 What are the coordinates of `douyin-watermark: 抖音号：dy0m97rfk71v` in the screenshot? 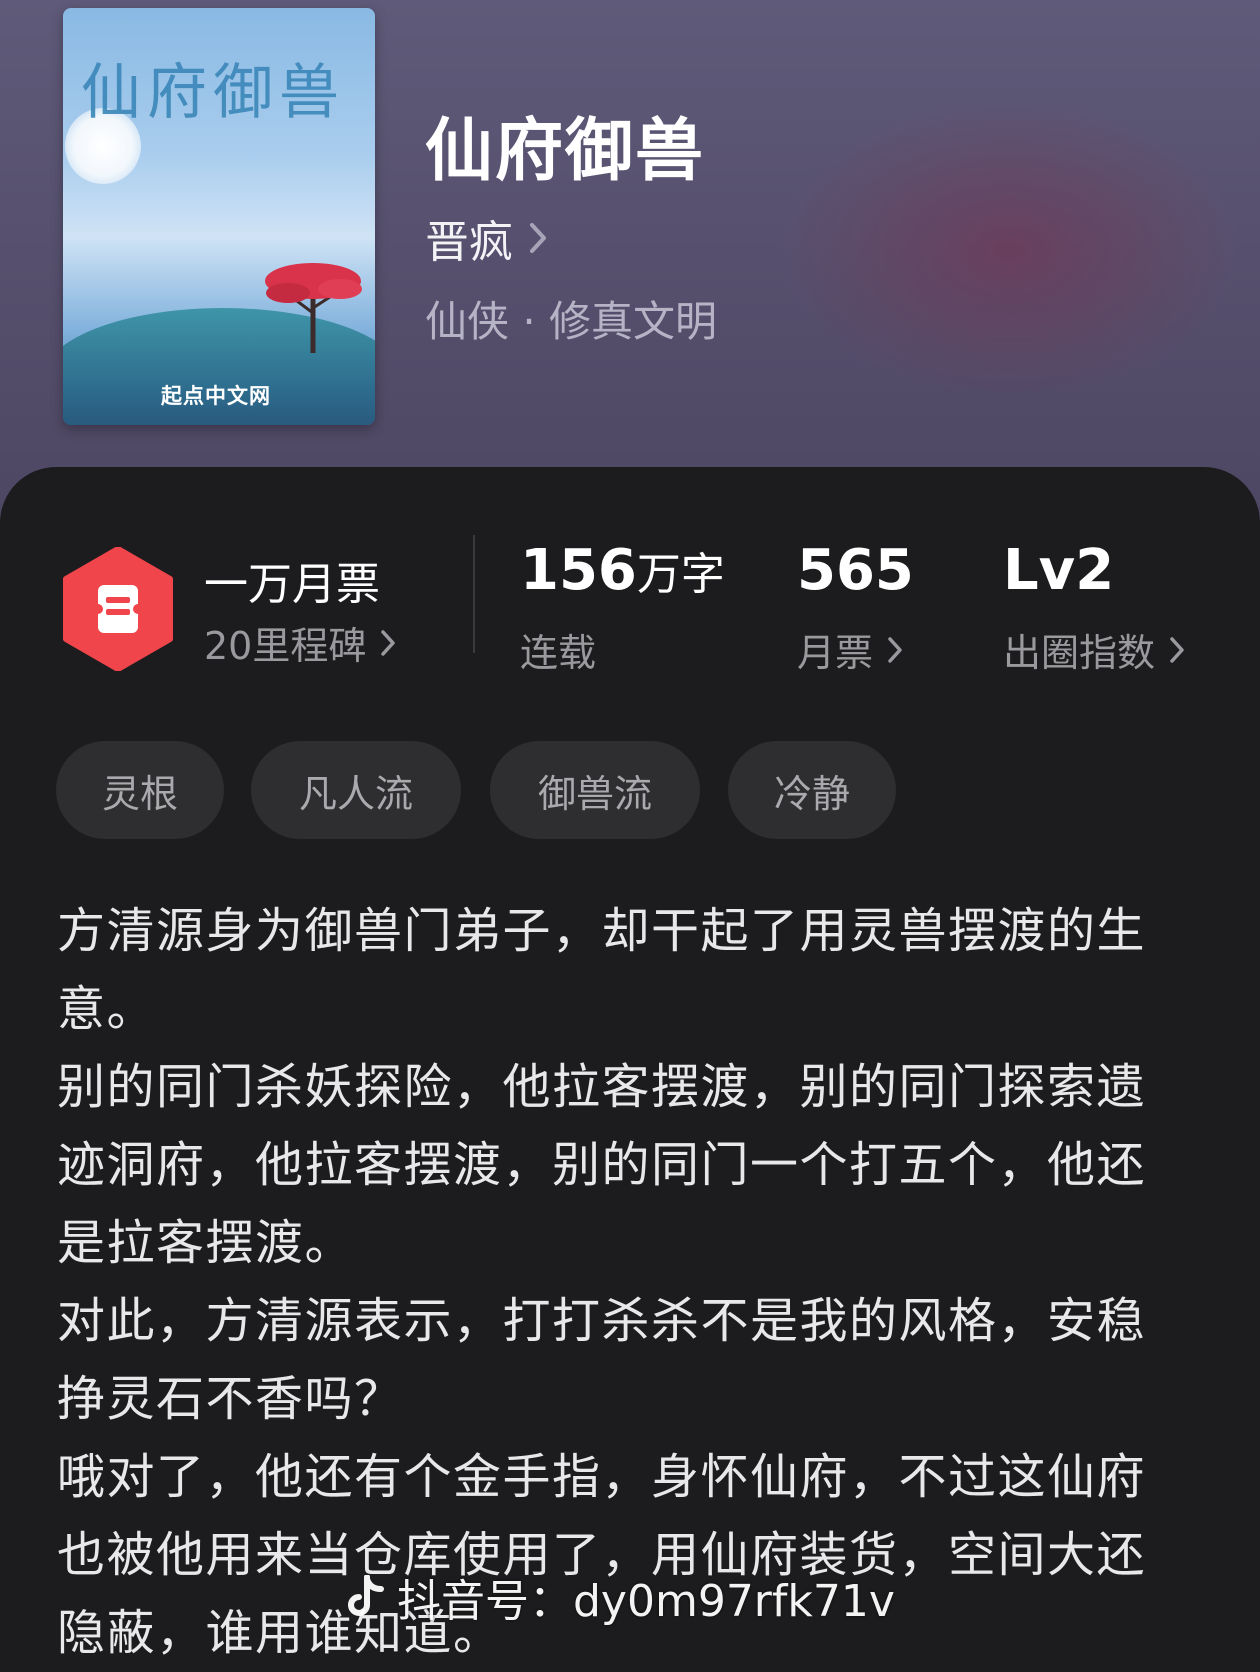 It's located at (620, 1597).